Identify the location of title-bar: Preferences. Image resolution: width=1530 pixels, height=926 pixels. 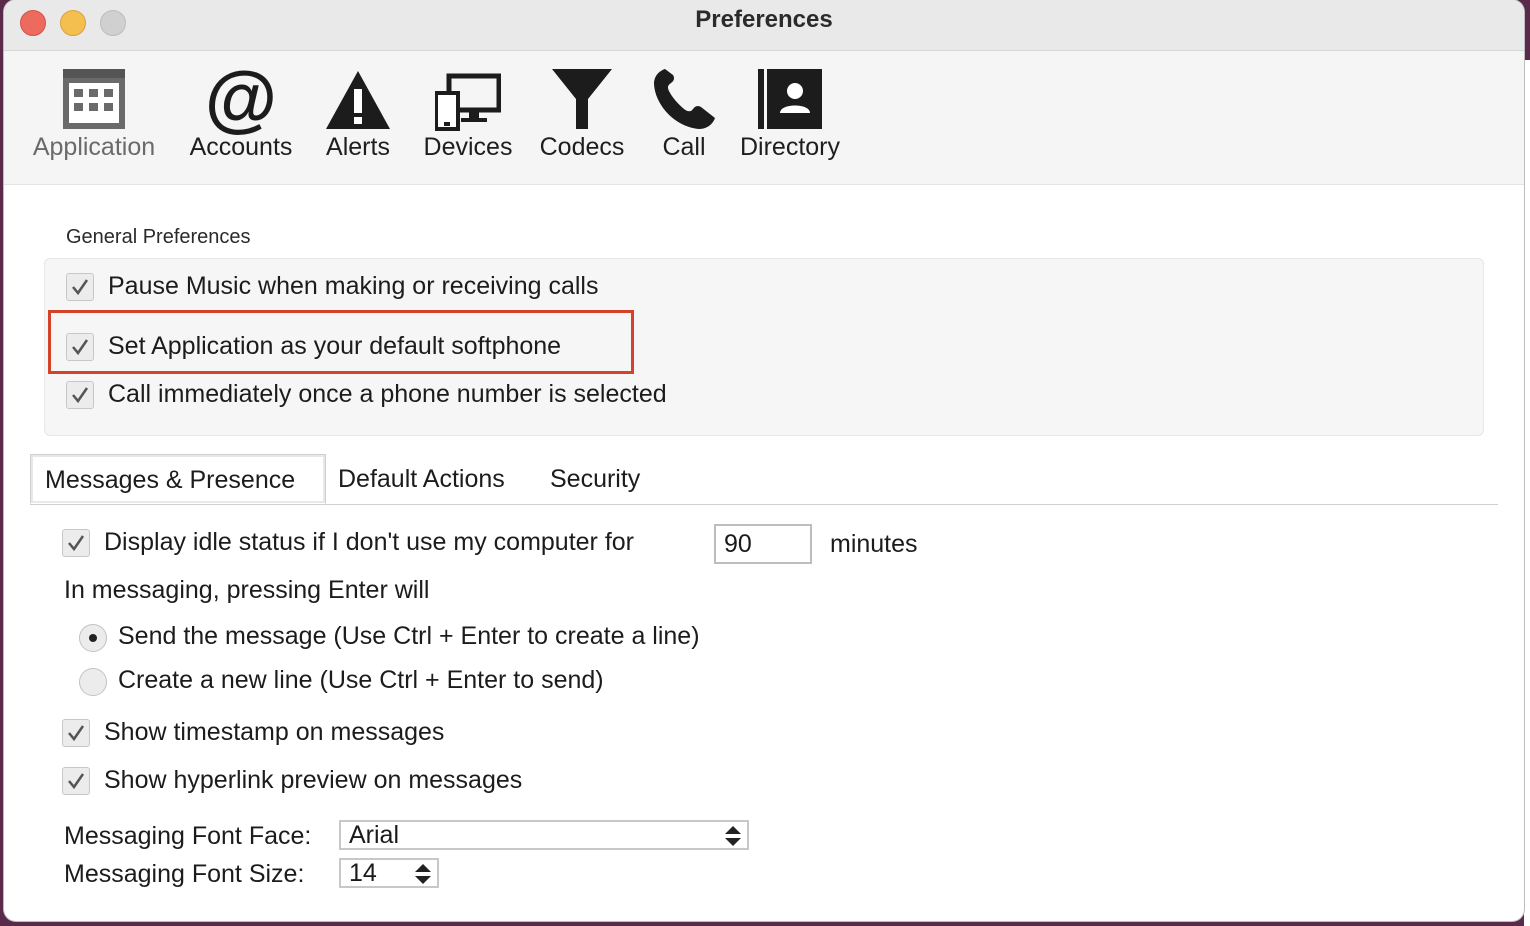
(764, 25).